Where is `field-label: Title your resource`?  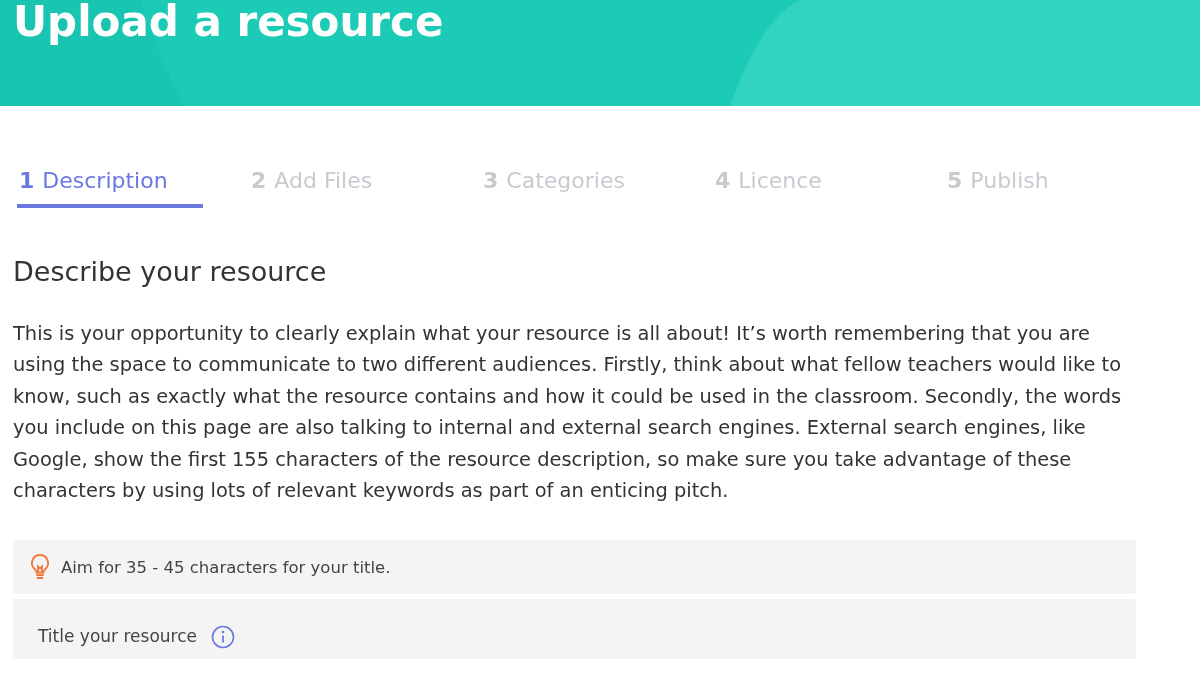 field-label: Title your resource is located at coordinates (117, 636).